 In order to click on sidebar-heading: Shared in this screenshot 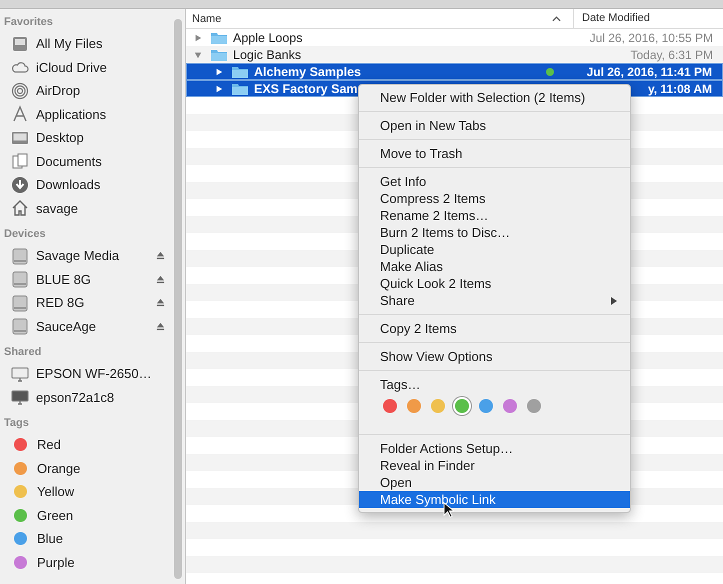, I will do `click(22, 352)`.